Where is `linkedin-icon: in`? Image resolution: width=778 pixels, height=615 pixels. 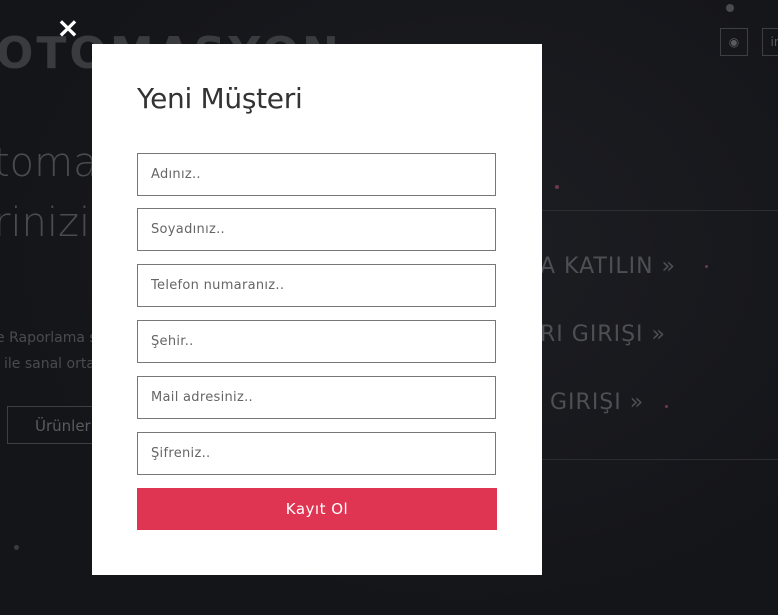 linkedin-icon: in is located at coordinates (770, 42).